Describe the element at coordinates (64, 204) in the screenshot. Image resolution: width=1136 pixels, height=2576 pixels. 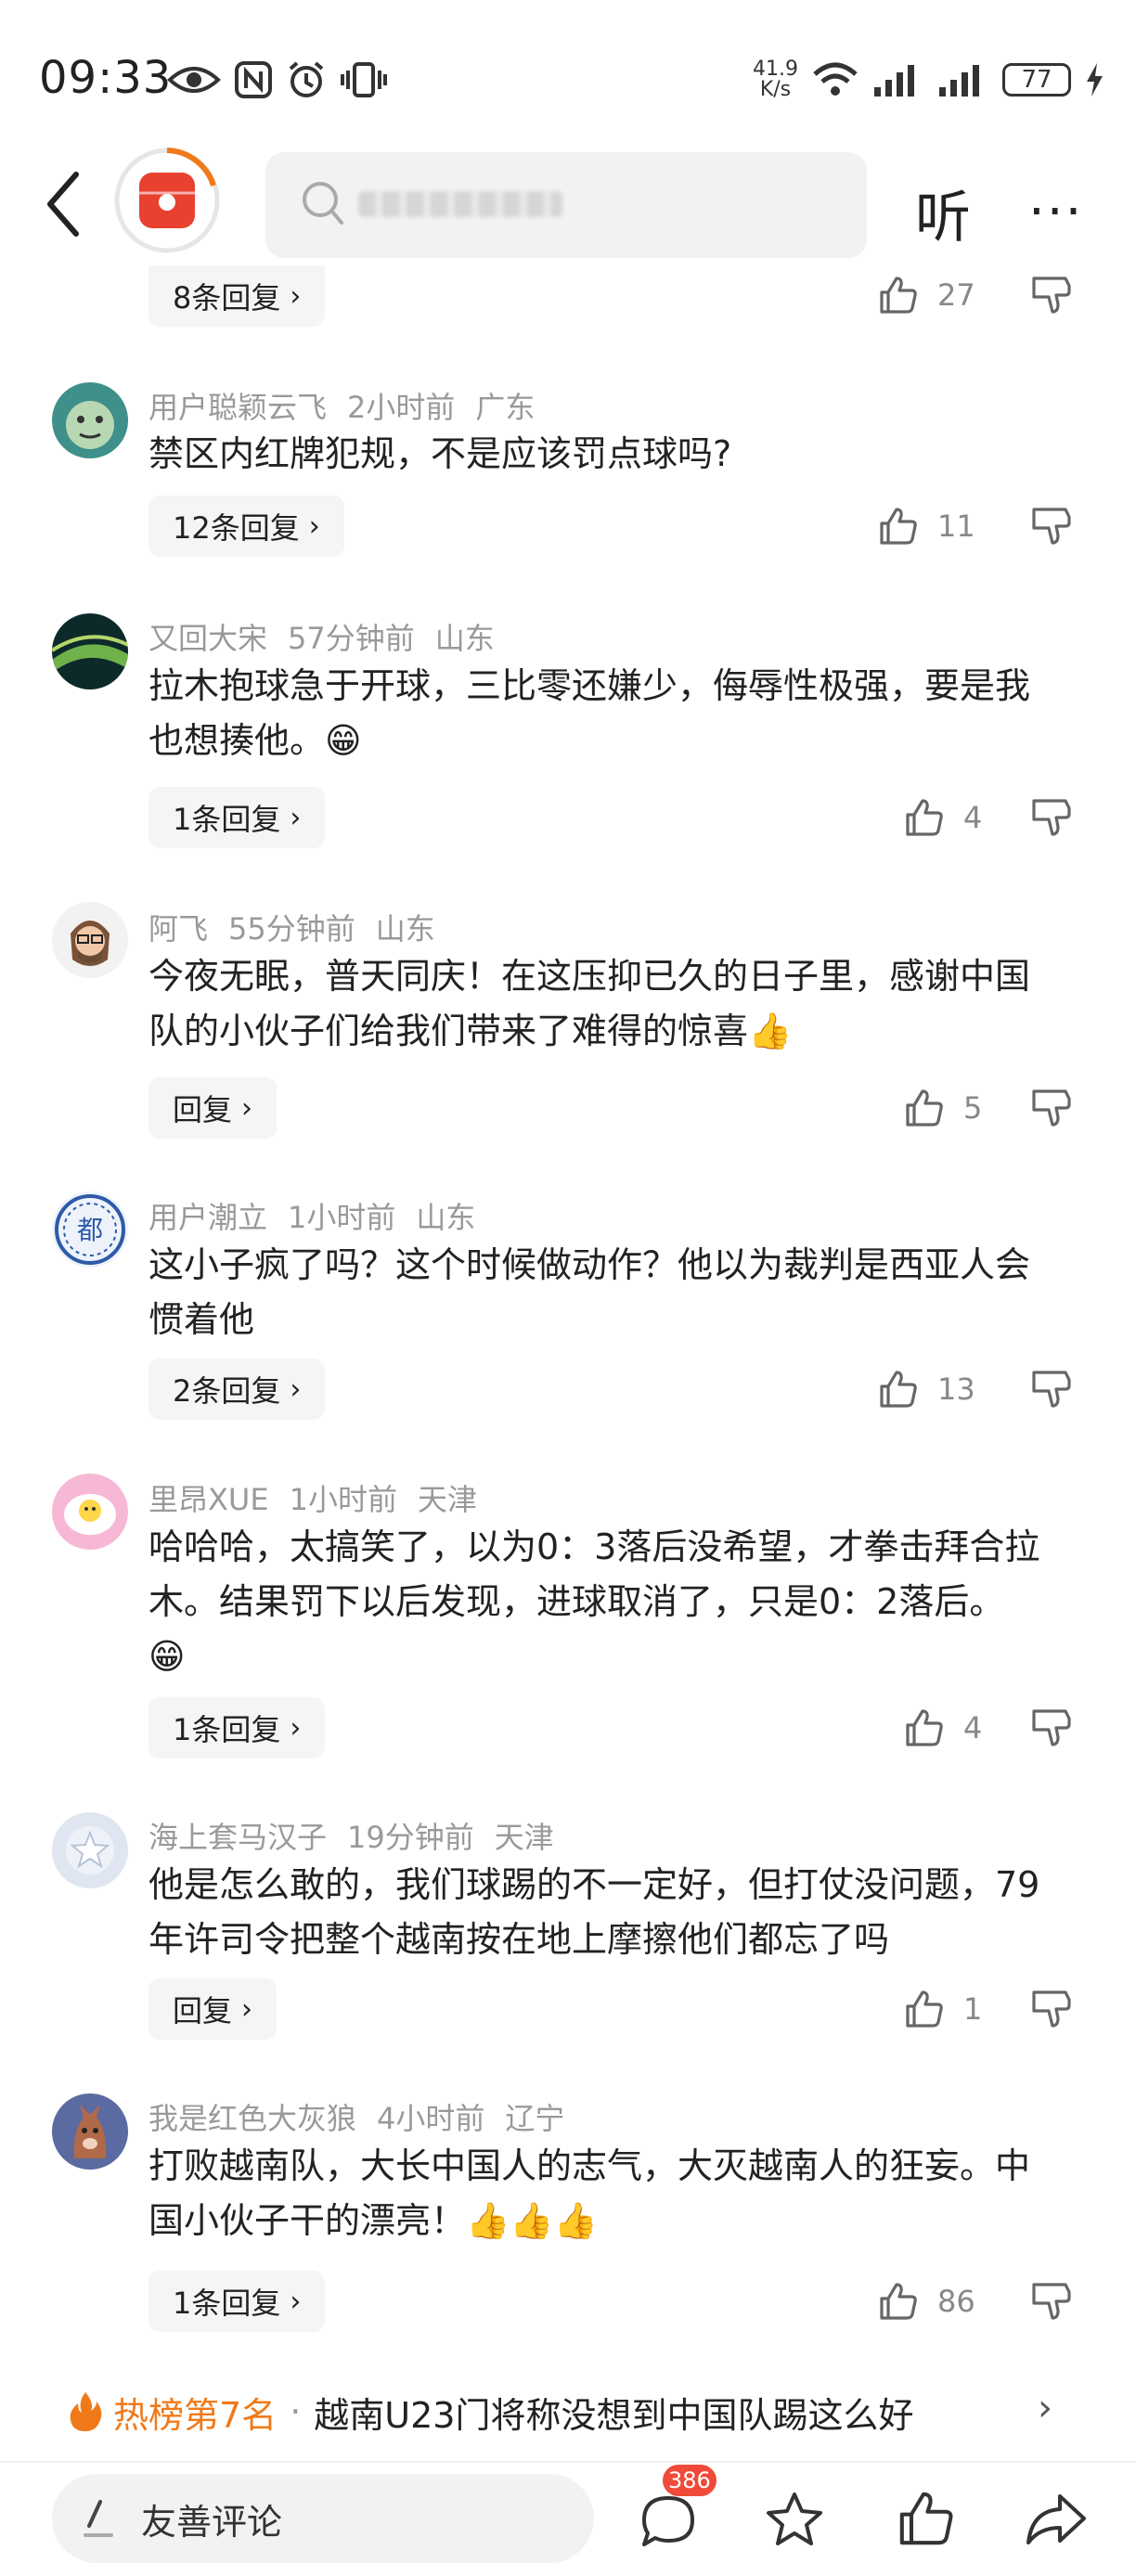
I see `back-button` at that location.